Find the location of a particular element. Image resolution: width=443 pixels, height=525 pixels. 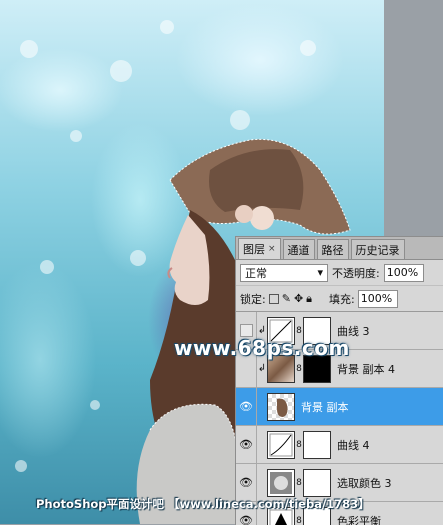

opacity-value: 100% is located at coordinates (402, 272).